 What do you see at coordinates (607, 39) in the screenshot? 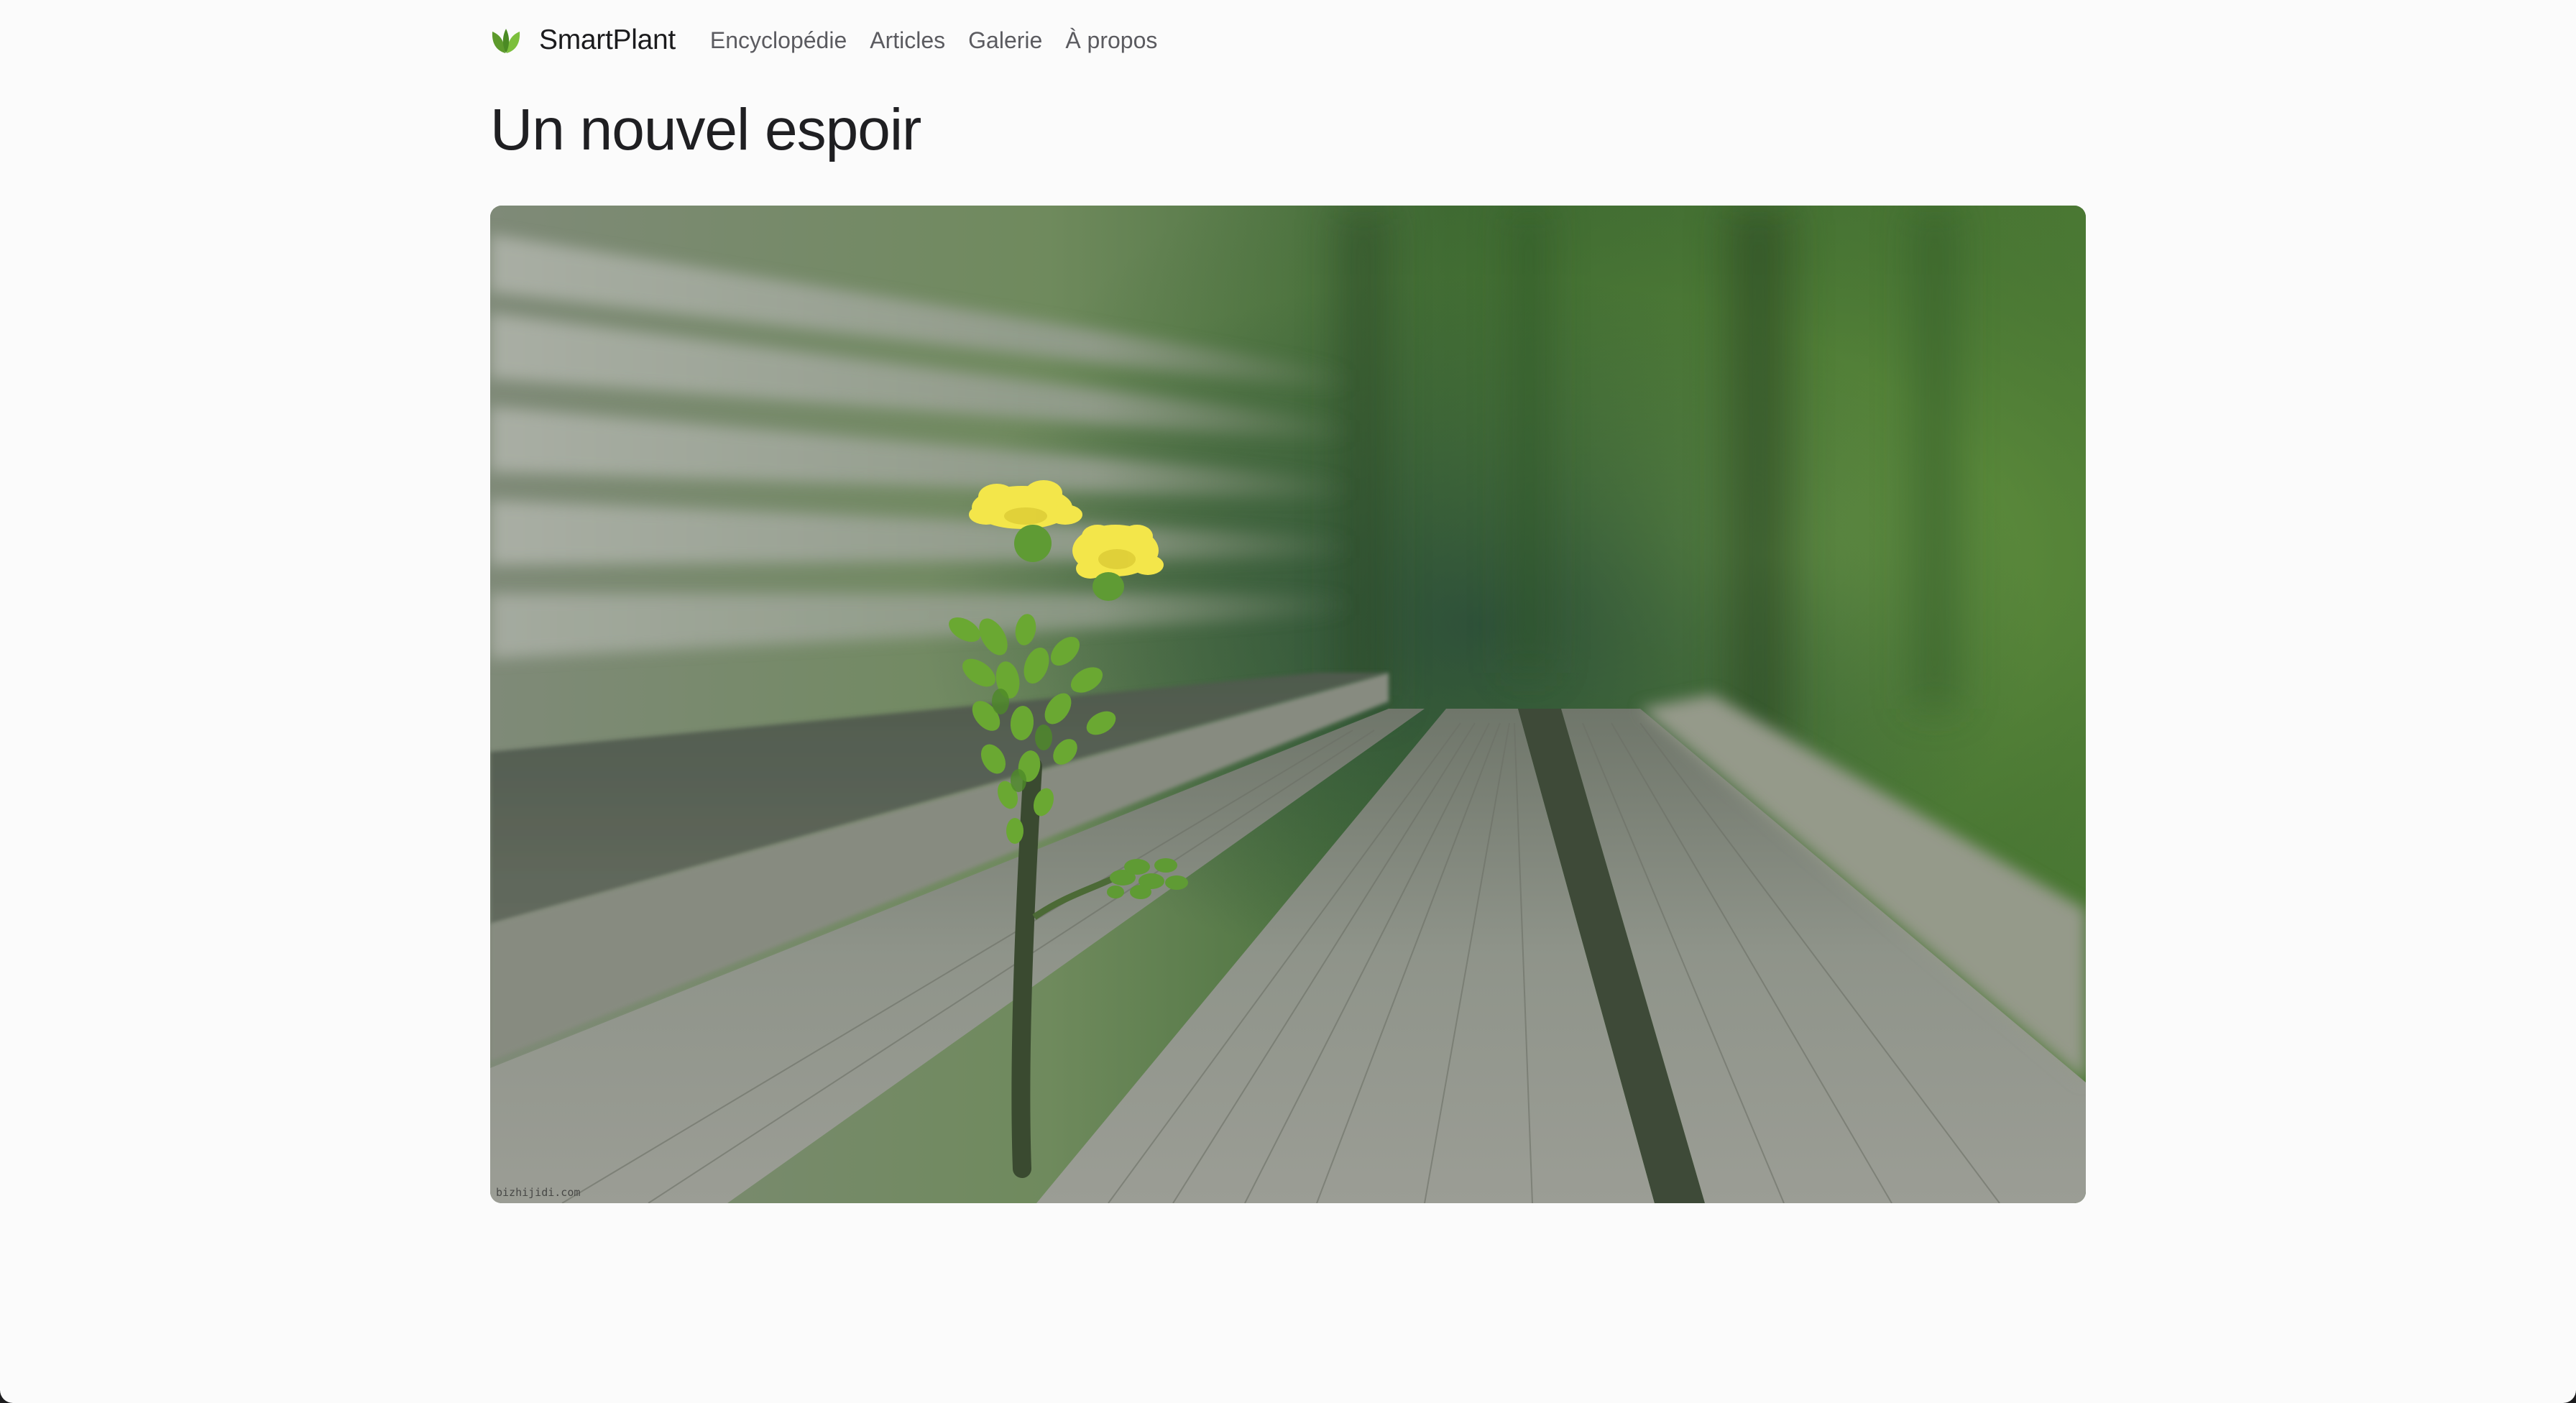
I see `brand-name: SmartPlant` at bounding box center [607, 39].